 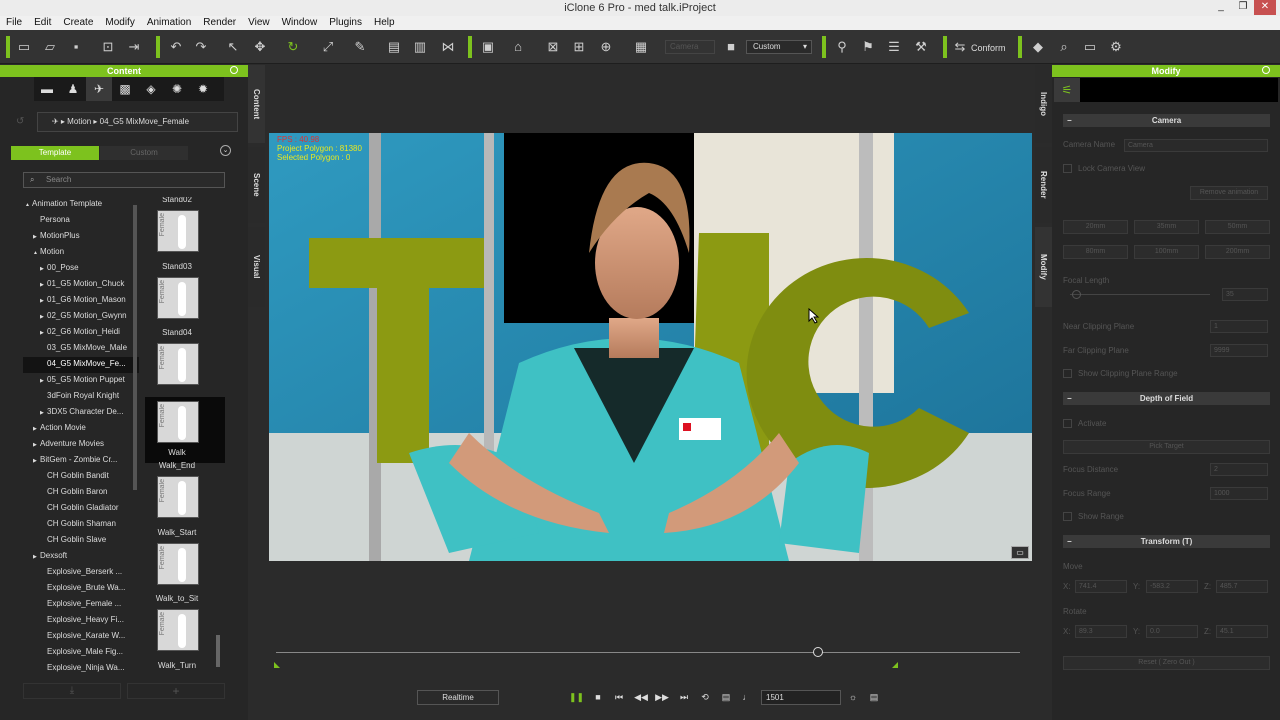 I want to click on close-button: ✕, so click(x=1265, y=7).